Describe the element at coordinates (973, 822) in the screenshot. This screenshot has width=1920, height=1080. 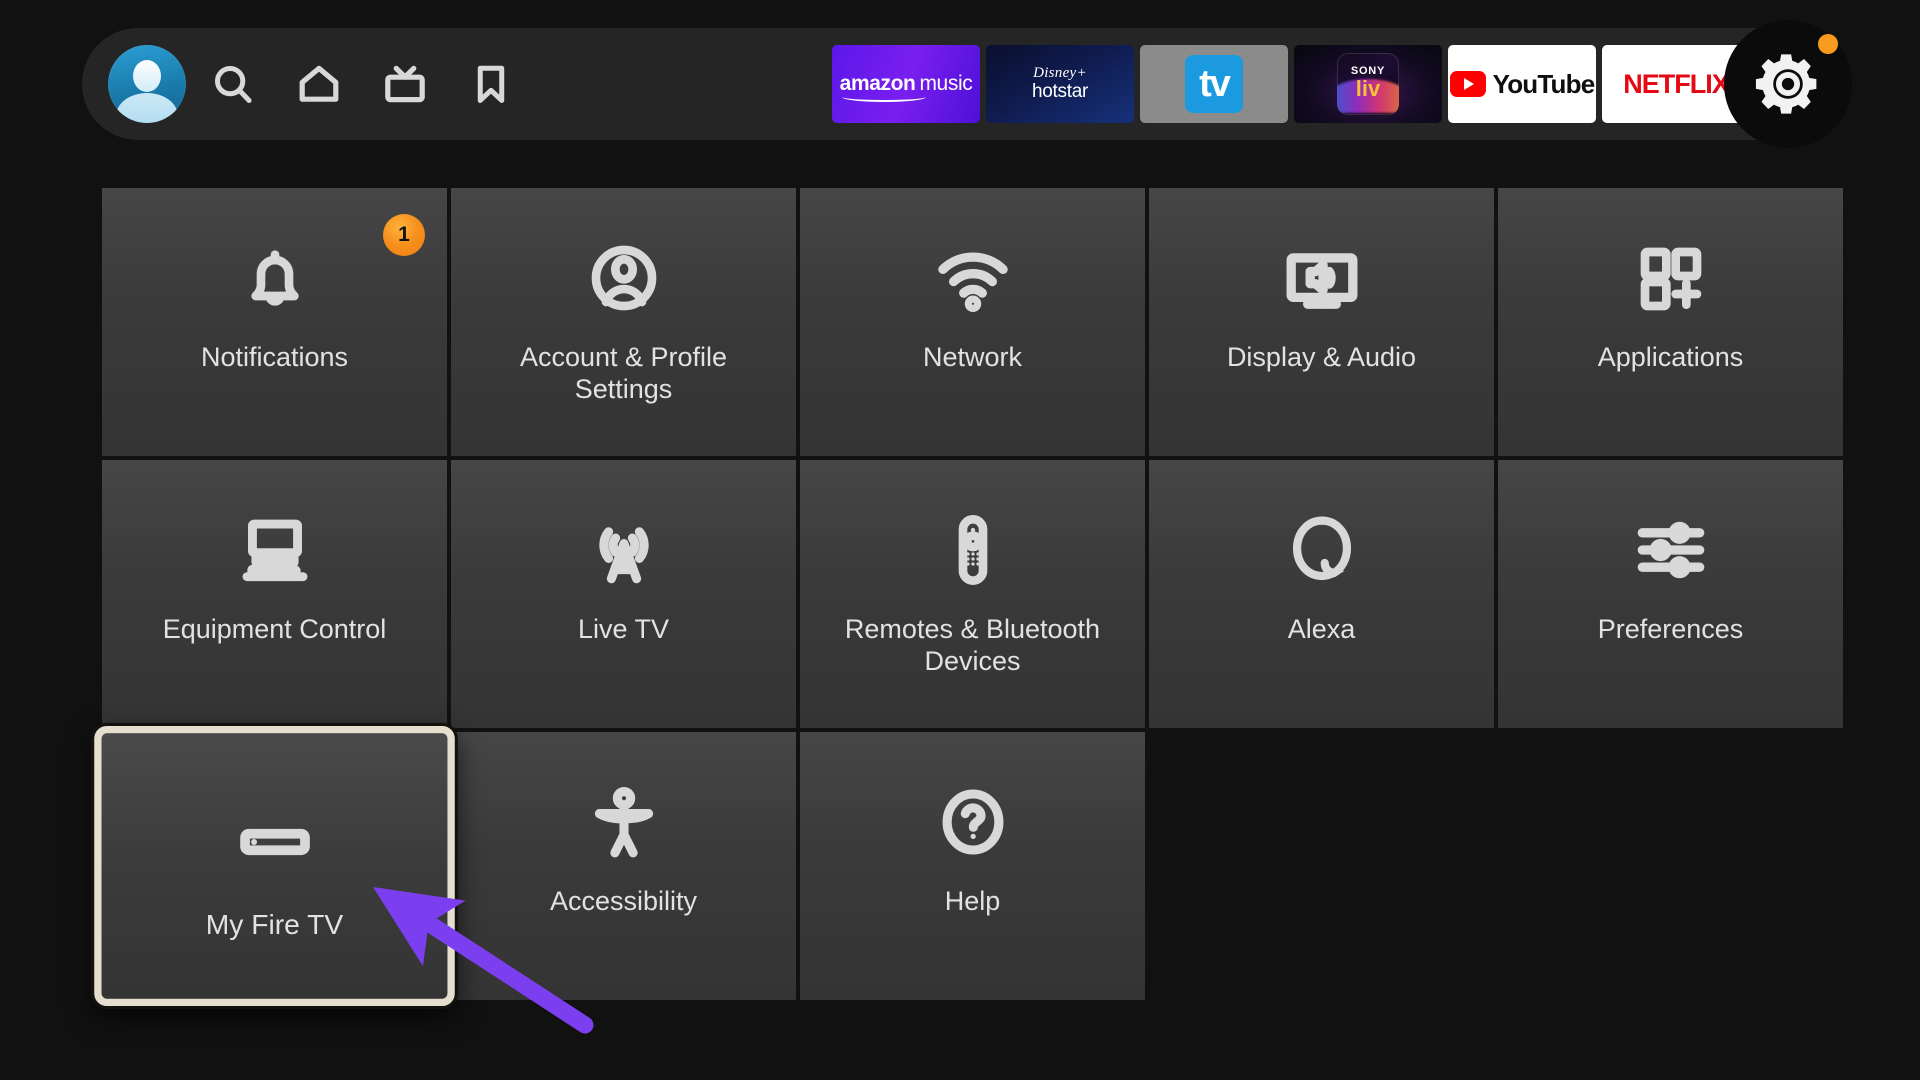
I see `question-icon` at that location.